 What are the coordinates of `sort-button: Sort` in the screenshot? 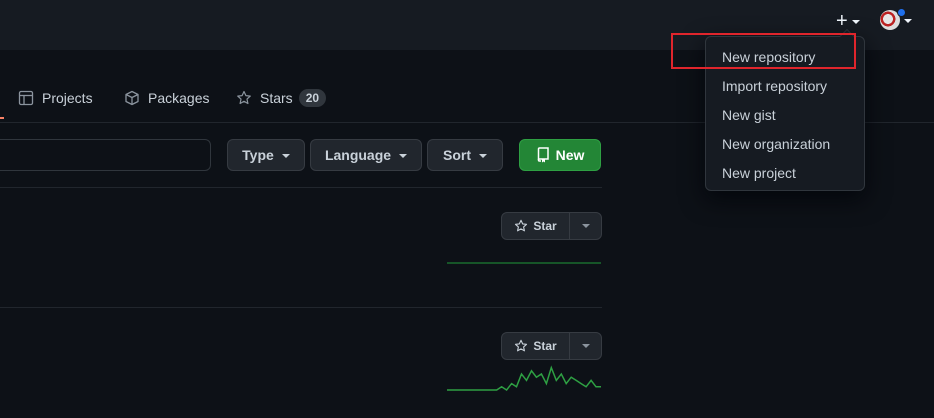 It's located at (465, 155).